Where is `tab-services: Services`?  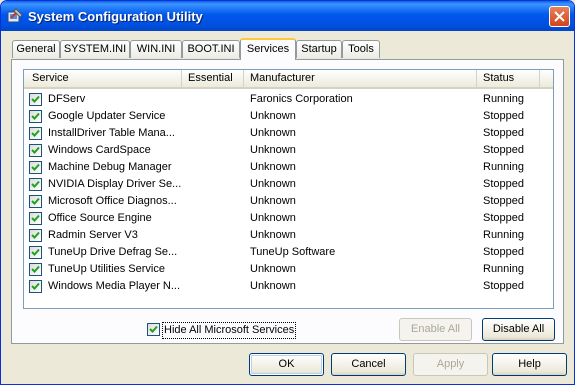 tab-services: Services is located at coordinates (268, 49).